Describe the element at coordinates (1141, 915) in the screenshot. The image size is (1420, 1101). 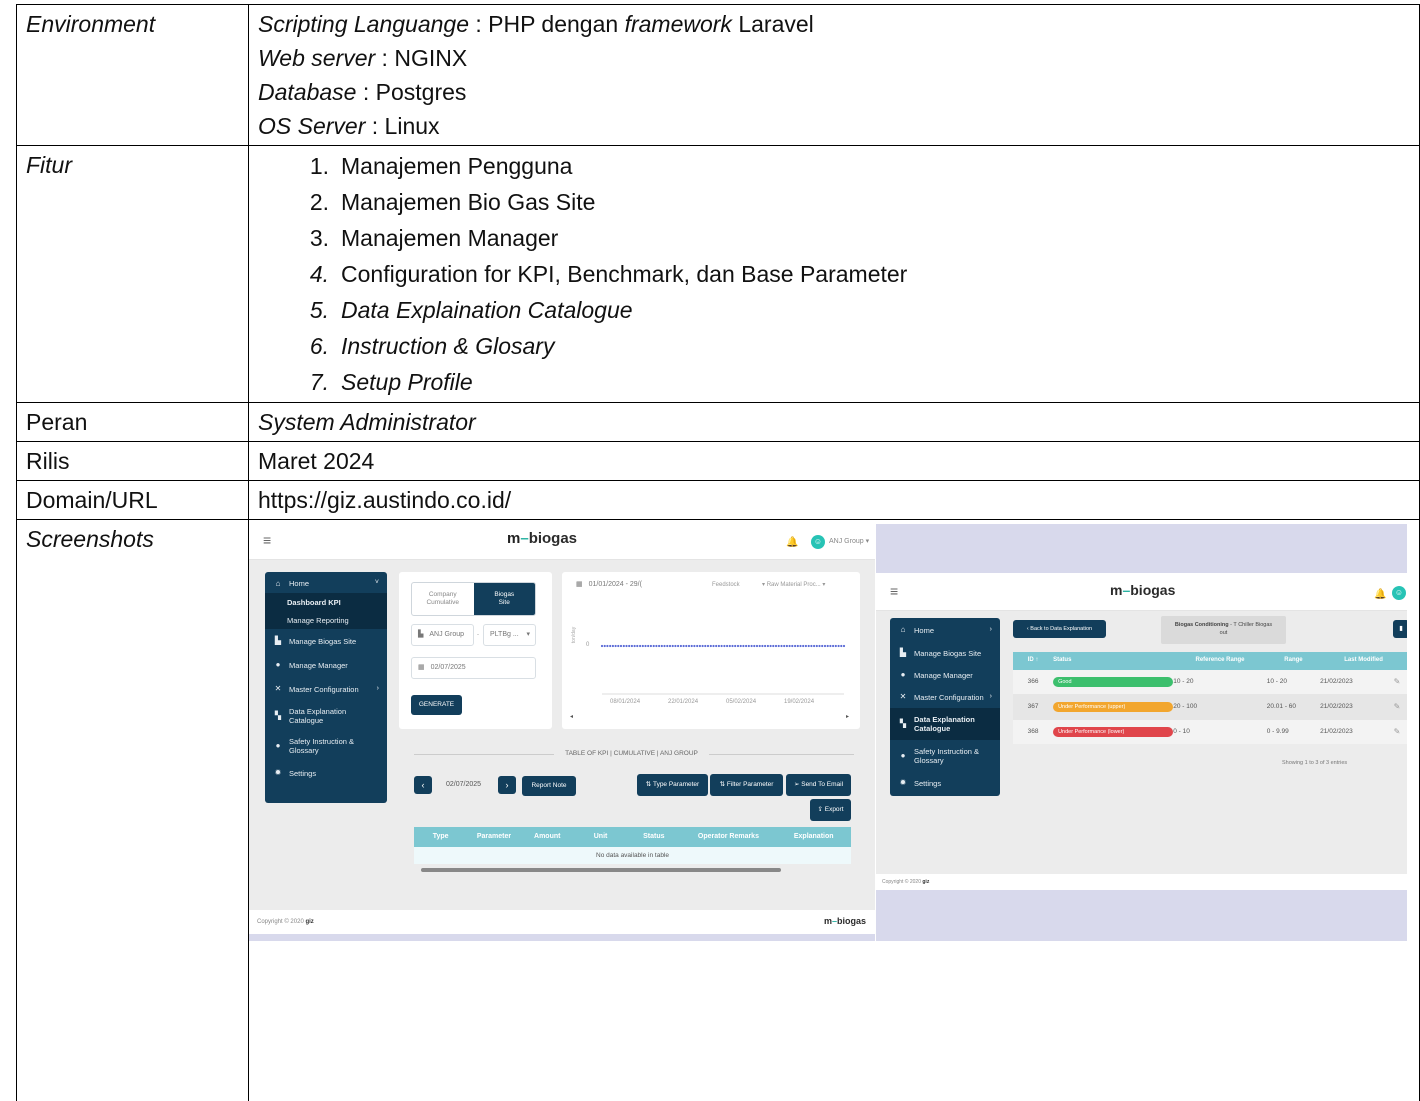
I see `bottom-strip` at that location.